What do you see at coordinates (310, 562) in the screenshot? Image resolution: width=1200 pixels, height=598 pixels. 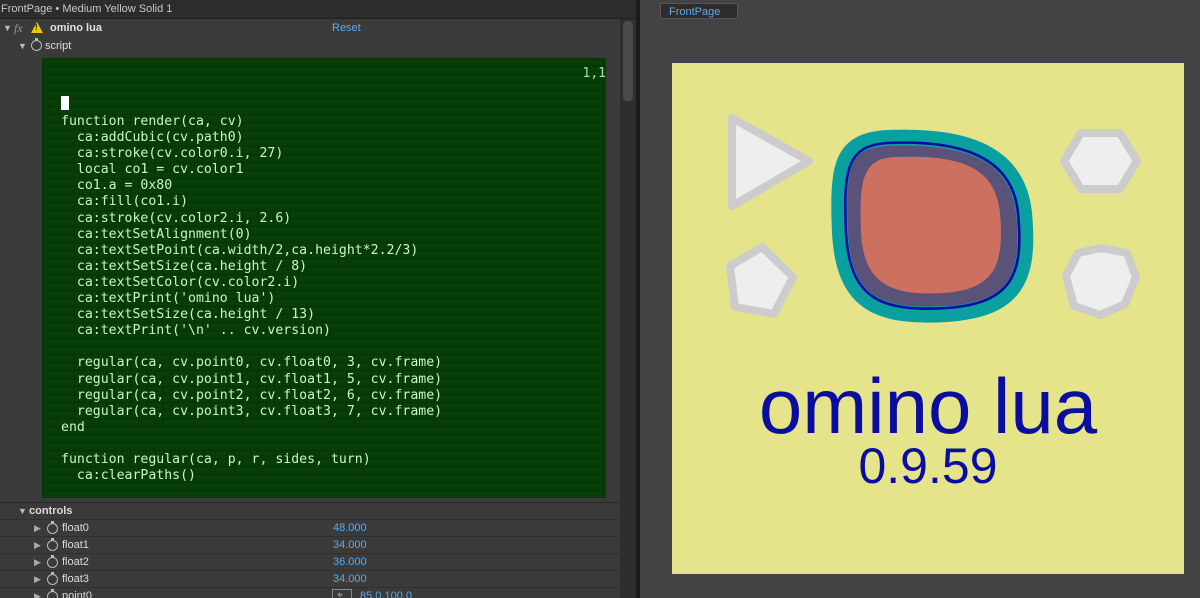 I see `control-row-float2: ▶ float2 36.000` at bounding box center [310, 562].